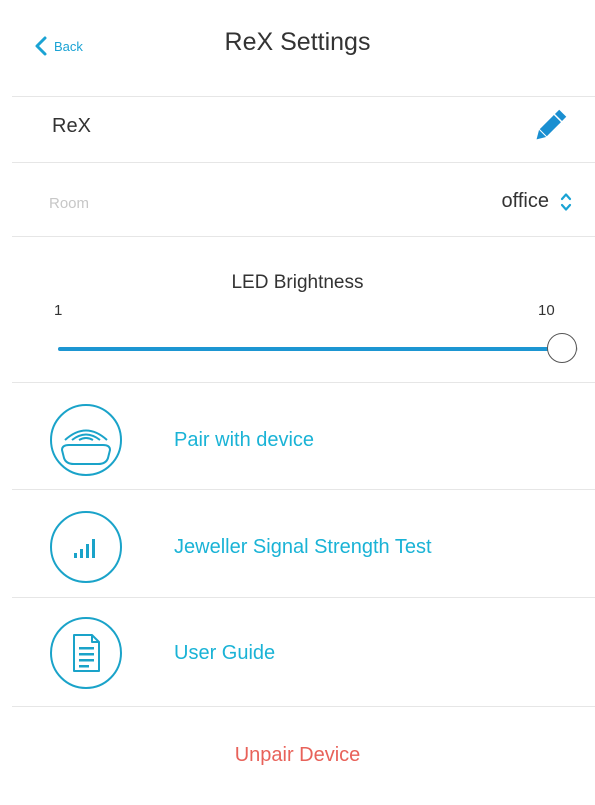 Image resolution: width=595 pixels, height=805 pixels. Describe the element at coordinates (297, 282) in the screenshot. I see `led-brightness-title: LED Brightness` at that location.